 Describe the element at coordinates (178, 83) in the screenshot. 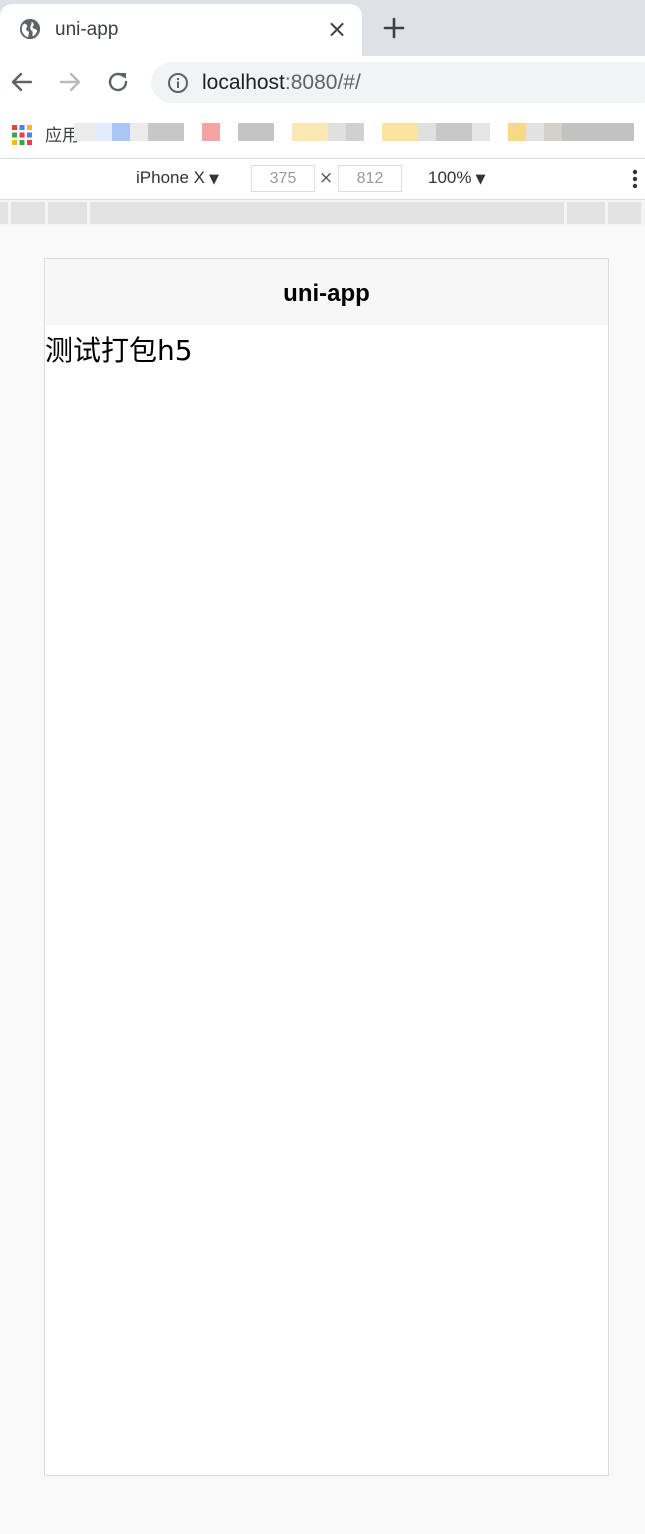

I see `info-icon` at that location.